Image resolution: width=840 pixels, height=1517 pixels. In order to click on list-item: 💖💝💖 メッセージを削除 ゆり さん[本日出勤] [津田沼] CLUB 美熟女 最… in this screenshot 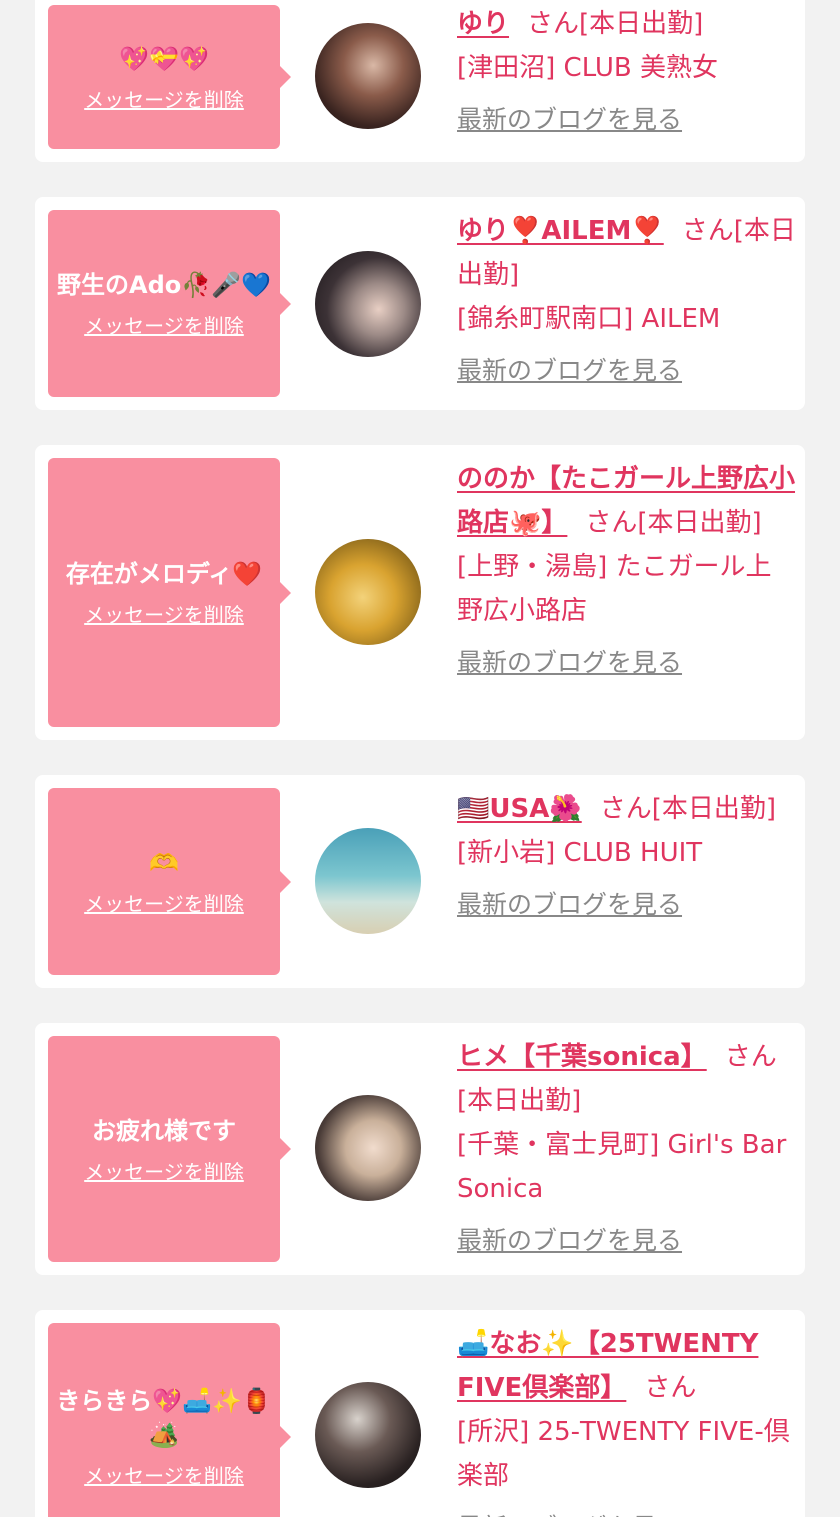, I will do `click(420, 81)`.